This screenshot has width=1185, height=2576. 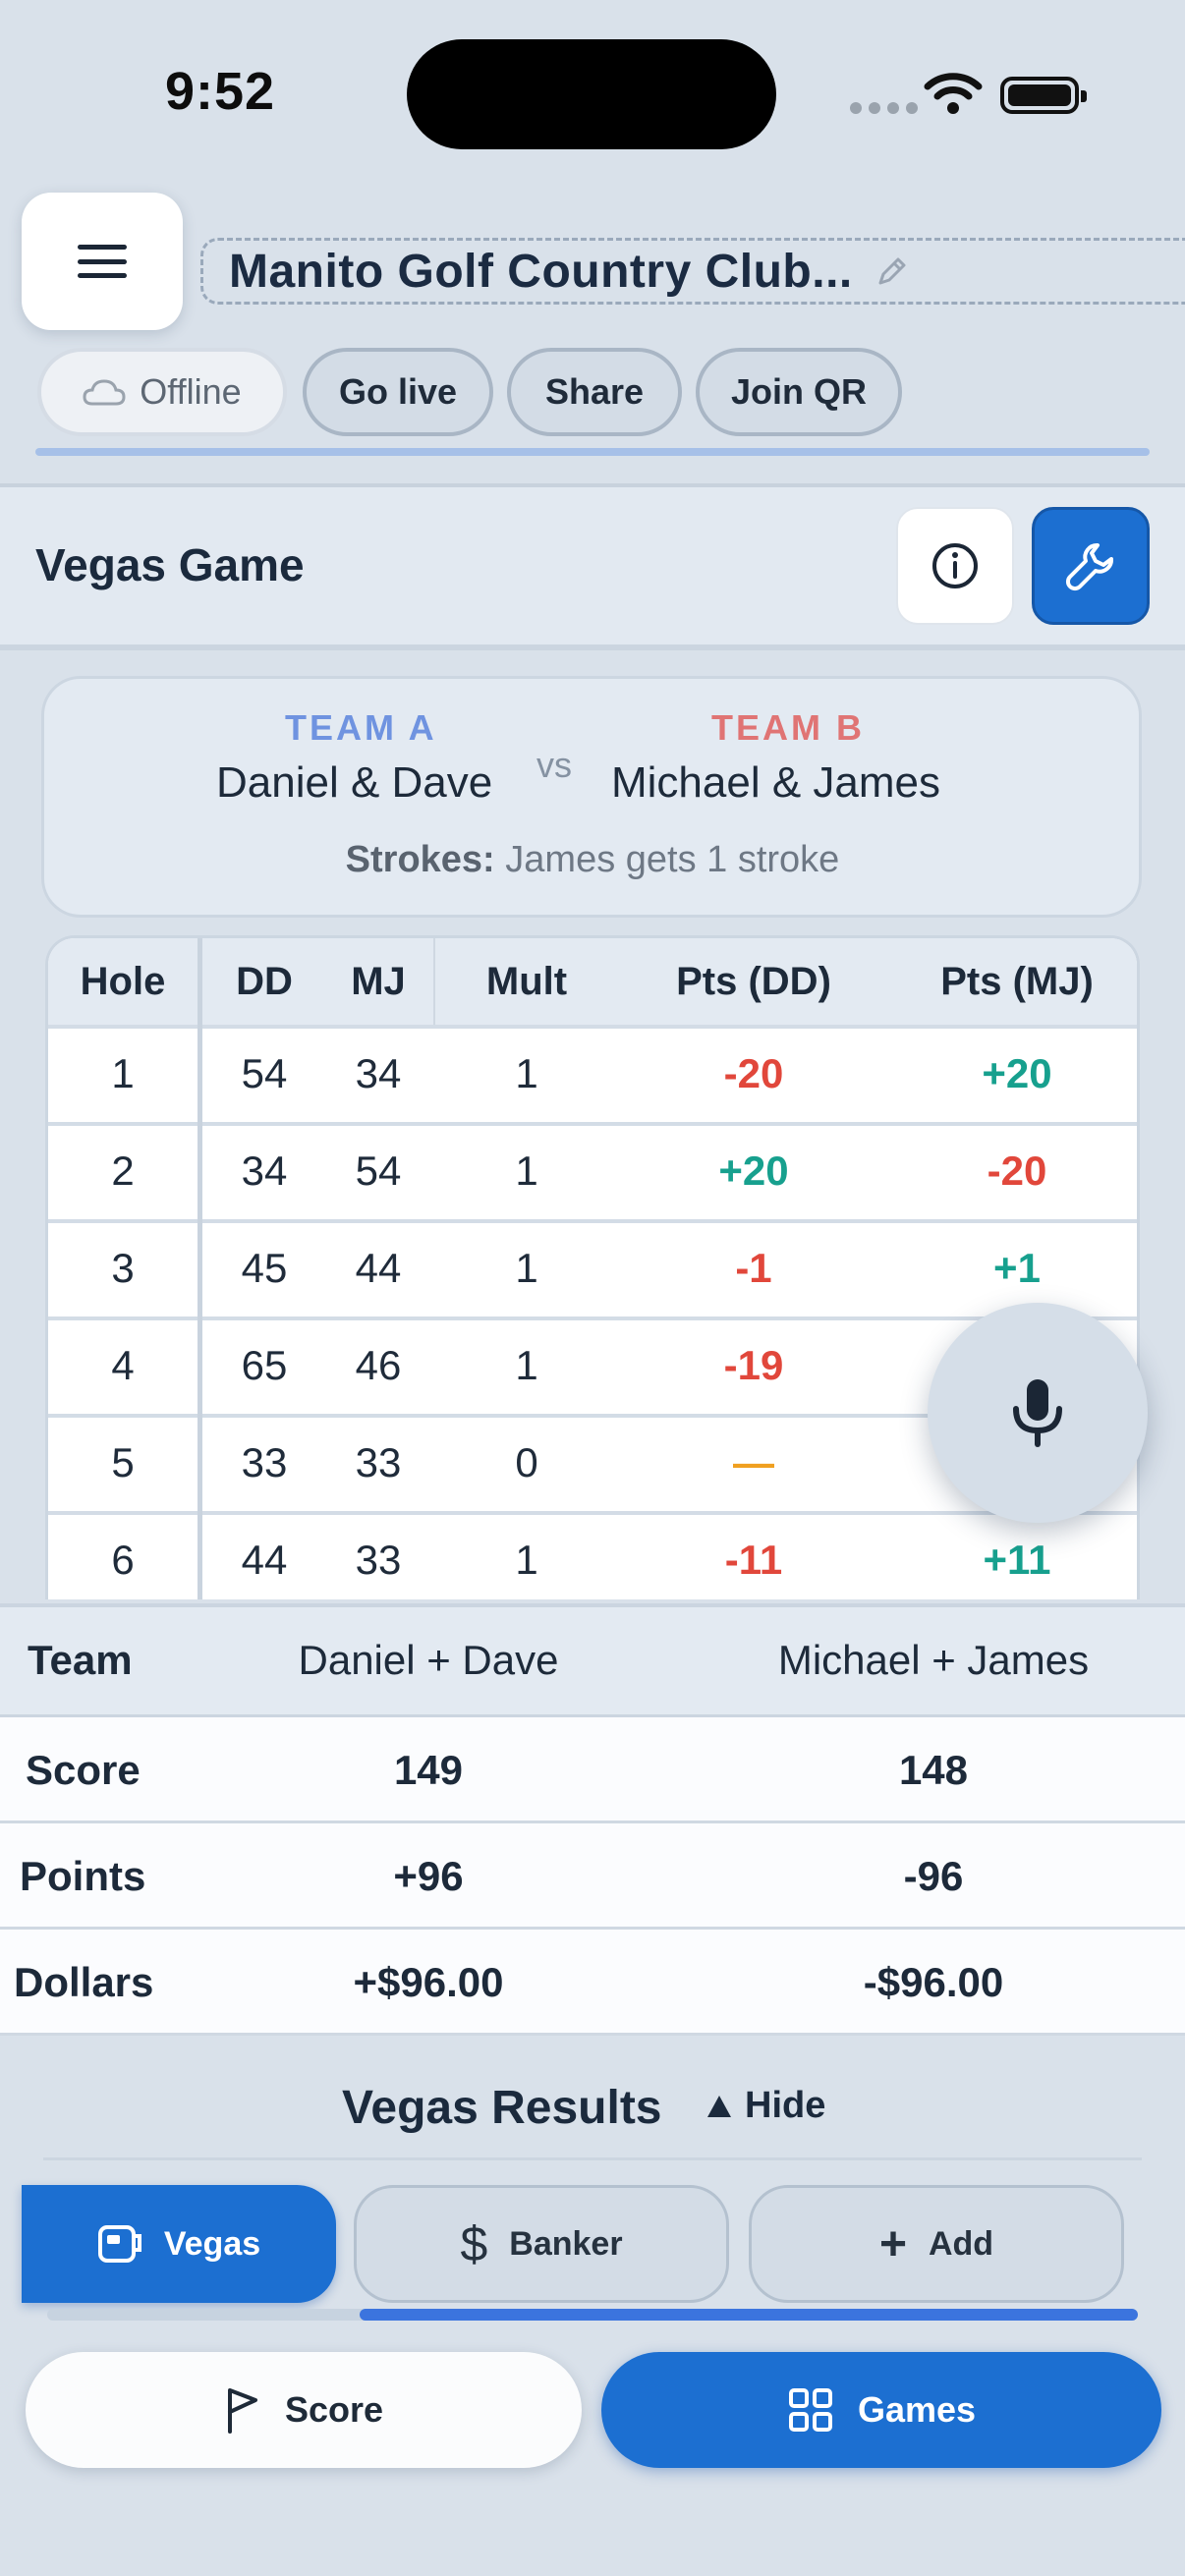 I want to click on nav-games: Games, so click(x=881, y=2410).